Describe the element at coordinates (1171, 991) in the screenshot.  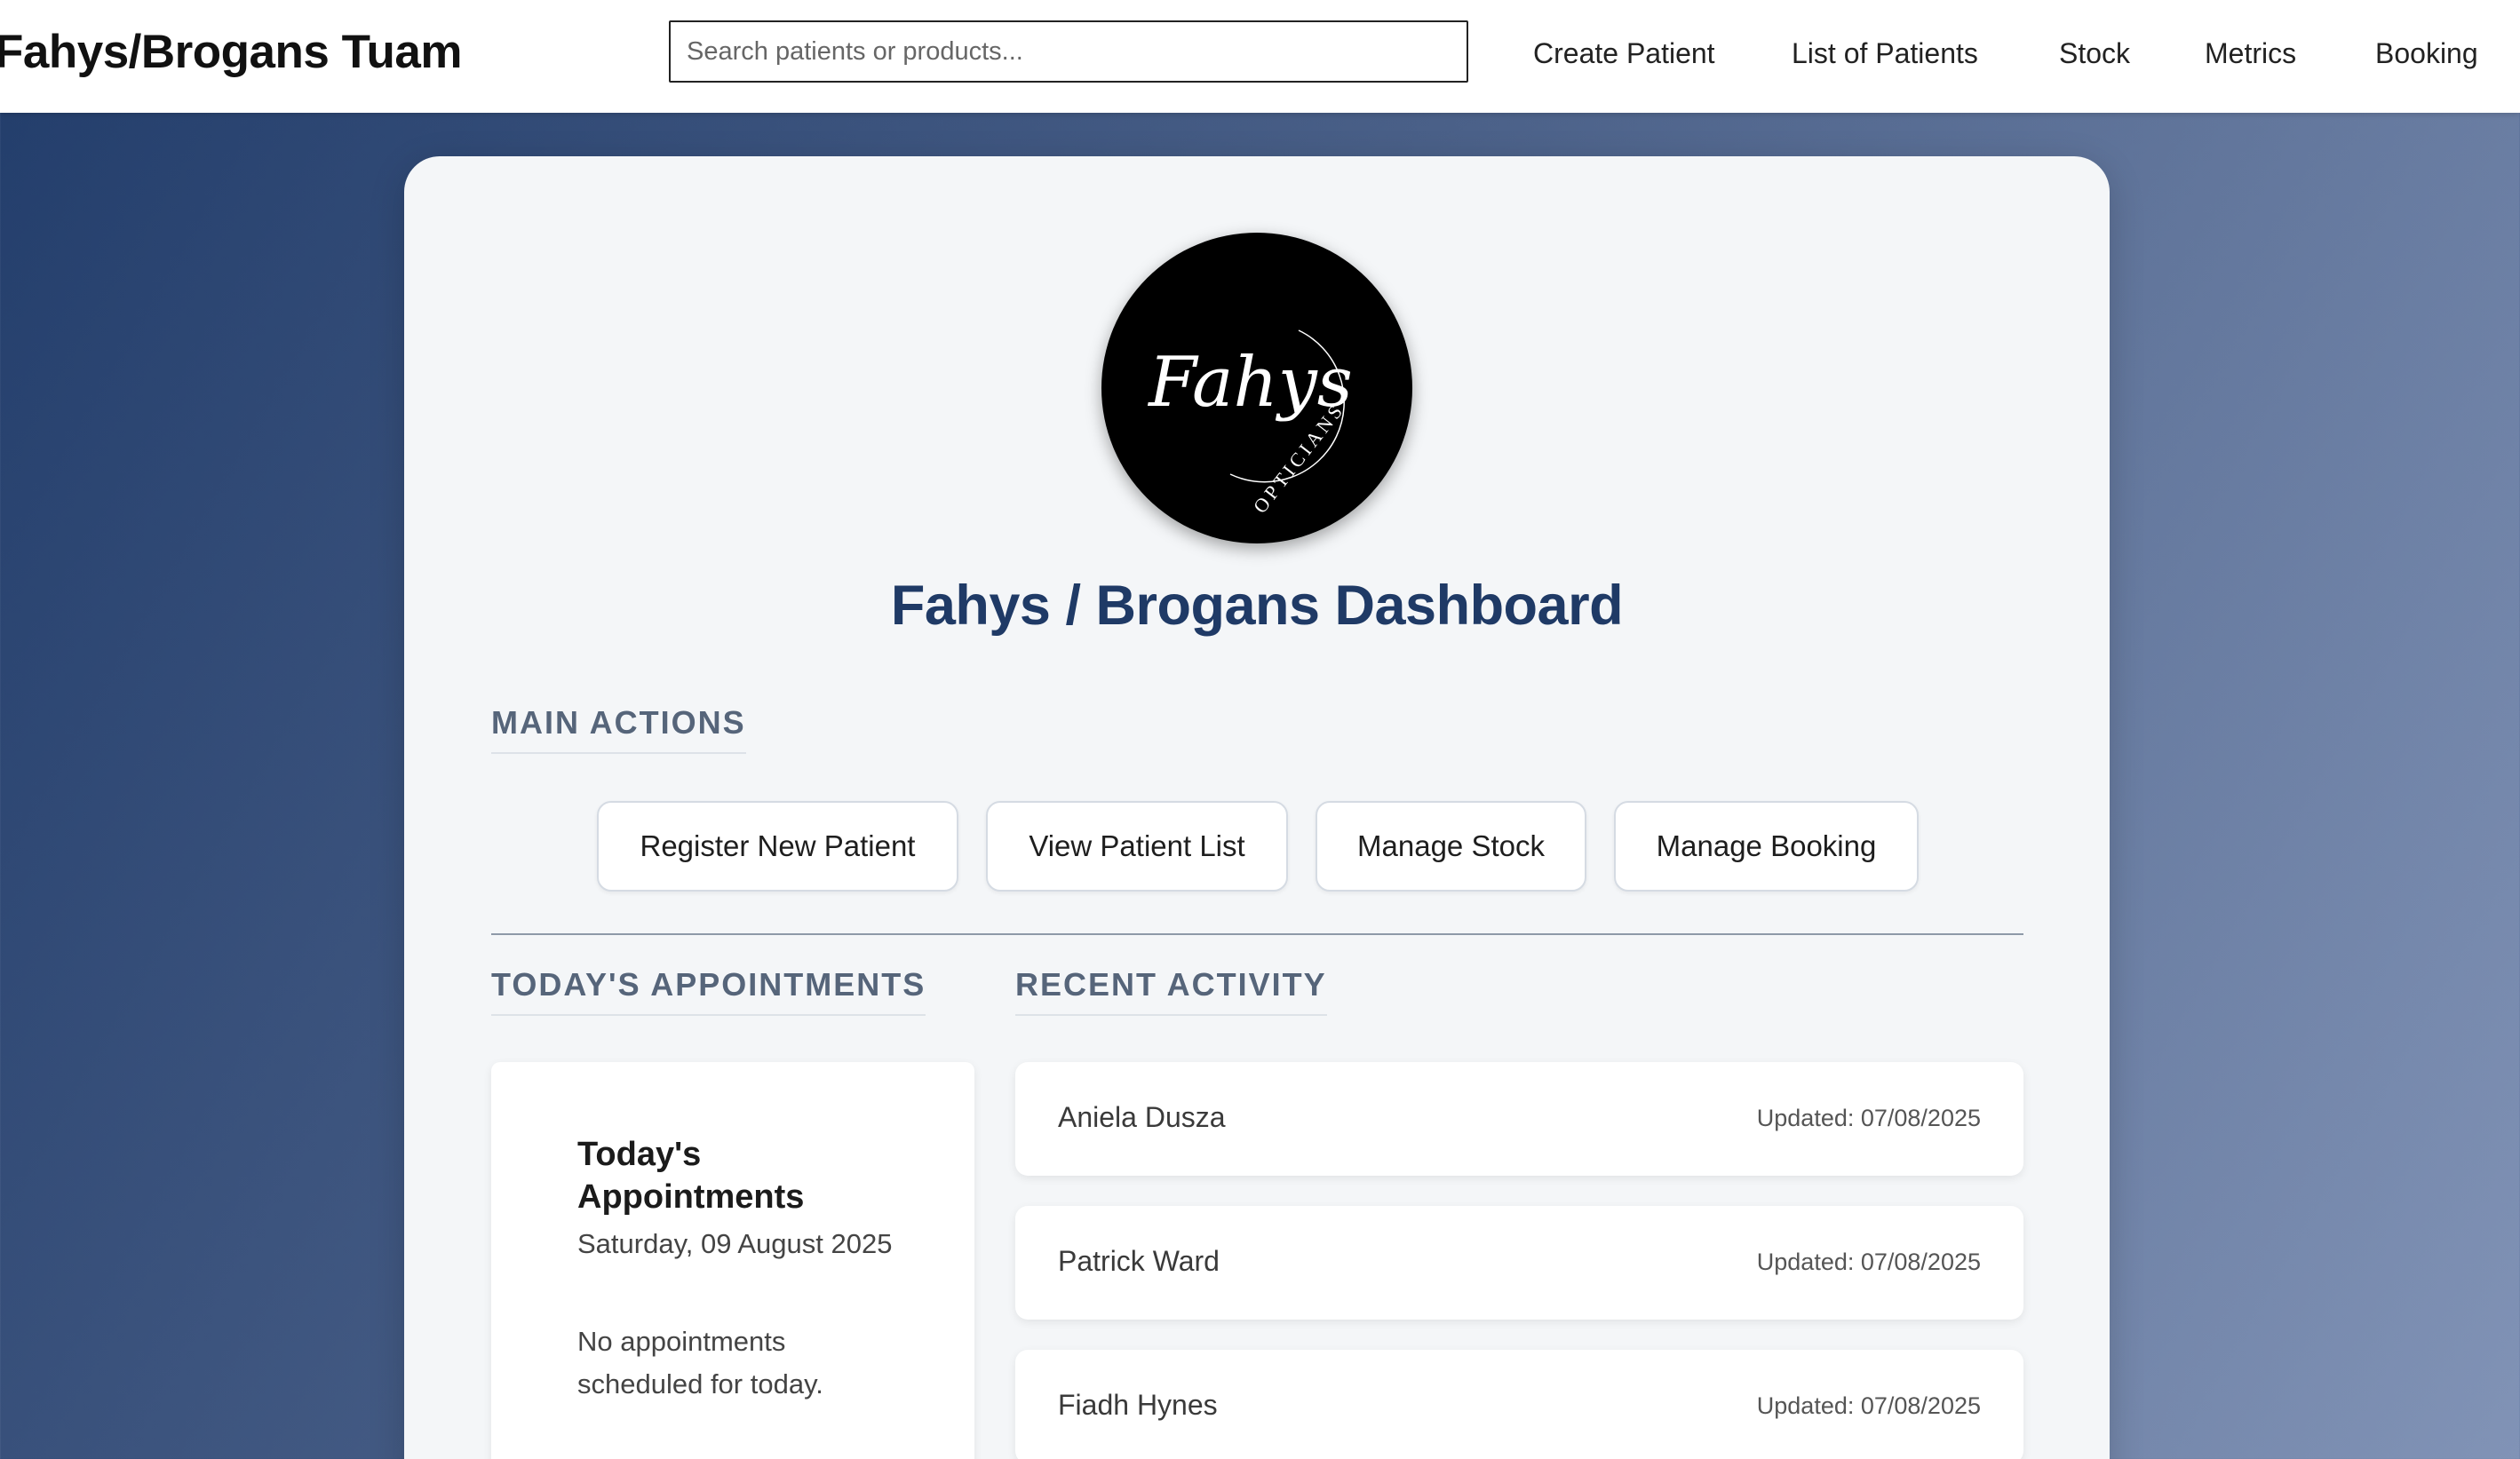
I see `recent-activity-heading: RECENT ACTIVITY` at that location.